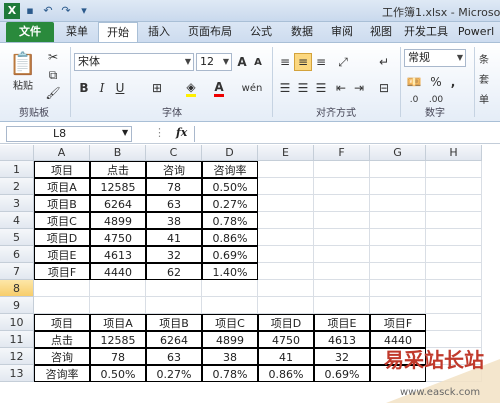 The width and height of the screenshot is (500, 403). Describe the element at coordinates (118, 237) in the screenshot. I see `table1-cell: 4750` at that location.